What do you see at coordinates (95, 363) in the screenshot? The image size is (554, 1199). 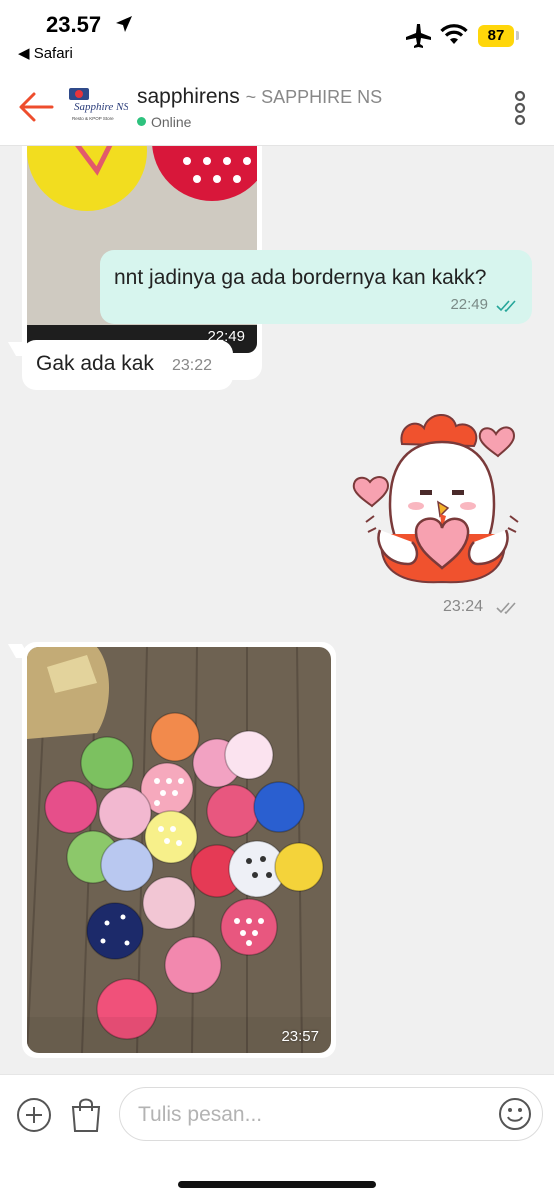 I see `message-text: Gak ada kak` at bounding box center [95, 363].